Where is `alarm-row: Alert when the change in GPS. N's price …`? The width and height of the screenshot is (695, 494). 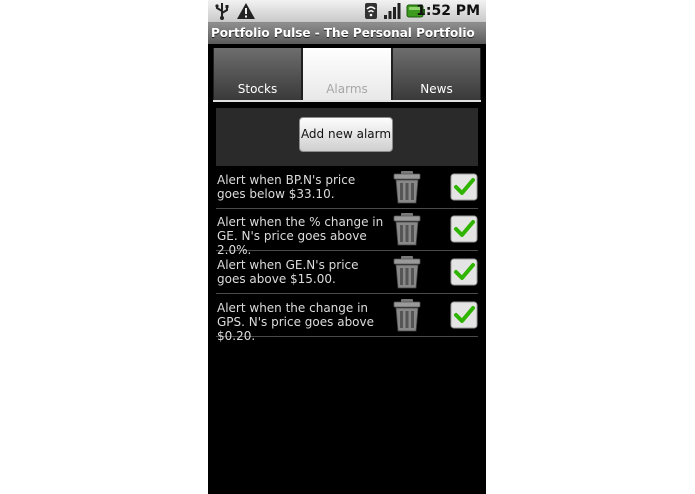
alarm-row: Alert when the change in GPS. N's price … is located at coordinates (347, 319).